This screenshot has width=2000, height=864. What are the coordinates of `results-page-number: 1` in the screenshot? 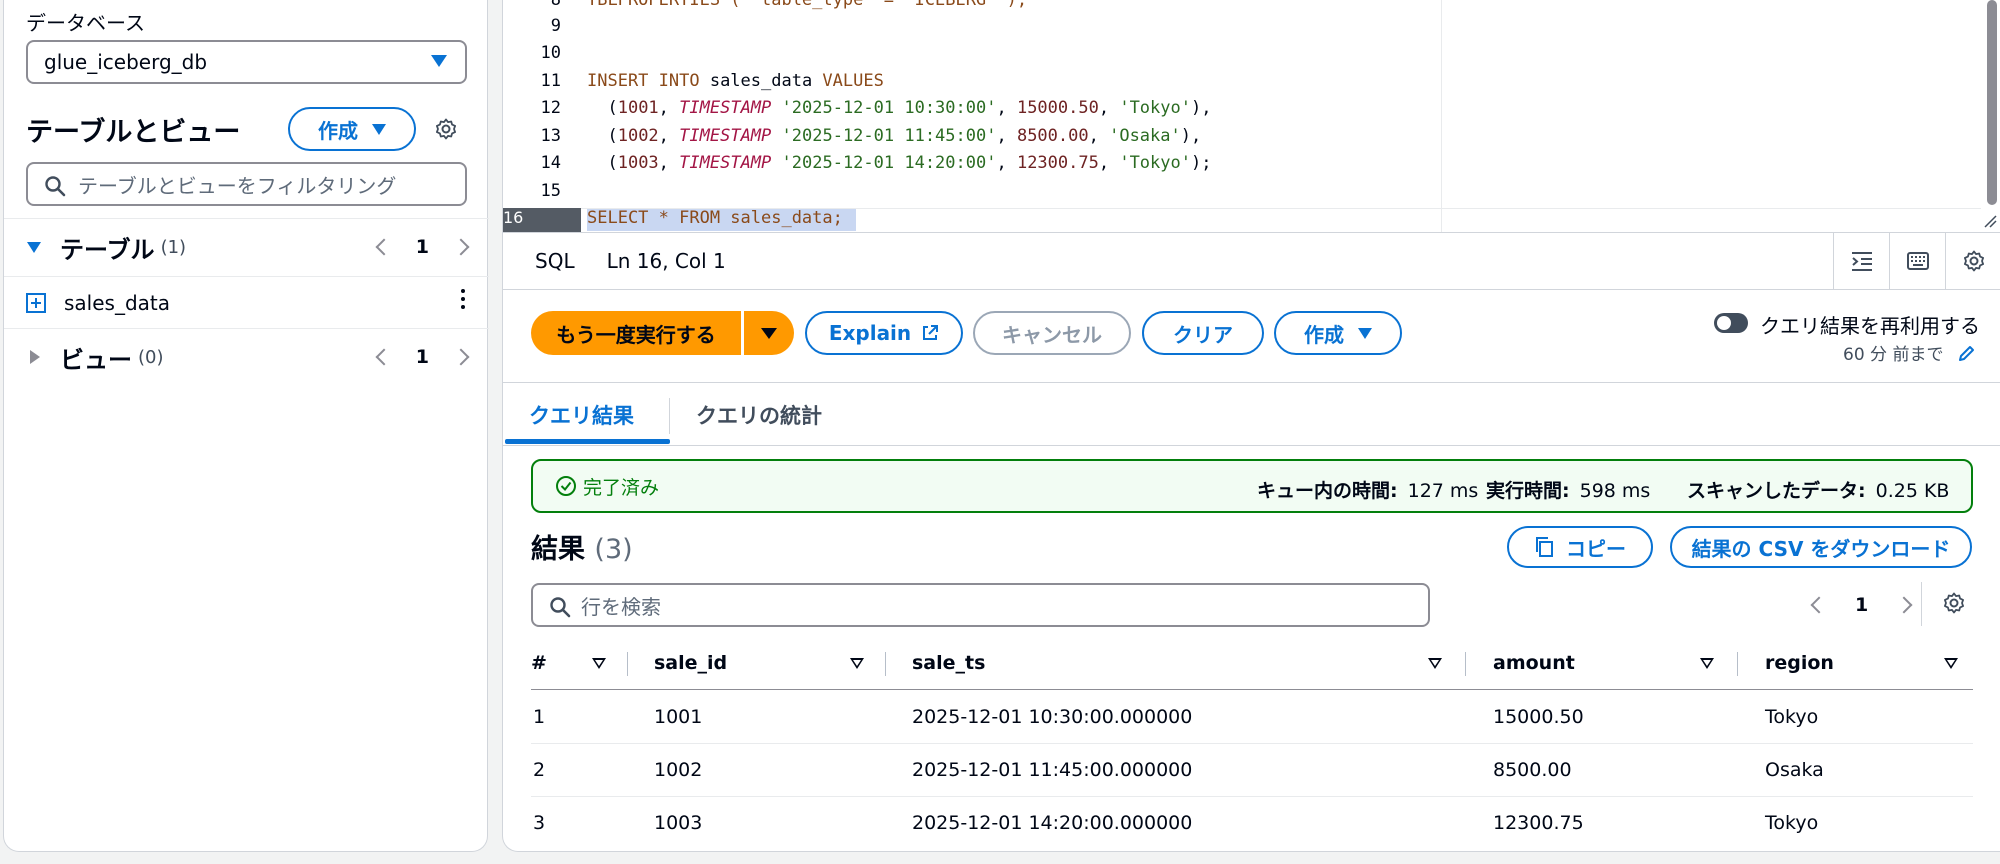 It's located at (1861, 605).